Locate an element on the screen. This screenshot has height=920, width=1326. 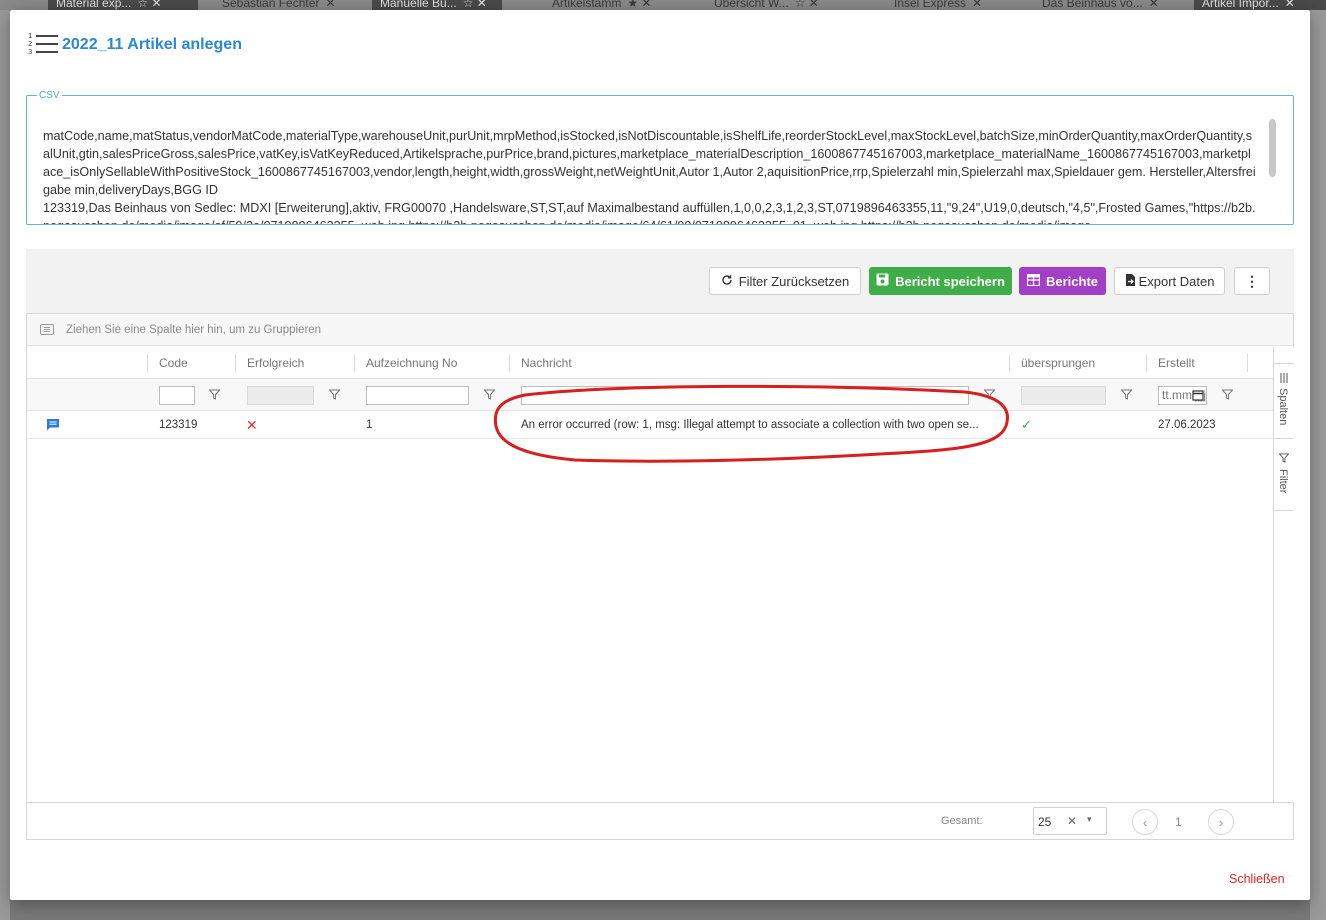
reports-button: Berichte is located at coordinates (1062, 281).